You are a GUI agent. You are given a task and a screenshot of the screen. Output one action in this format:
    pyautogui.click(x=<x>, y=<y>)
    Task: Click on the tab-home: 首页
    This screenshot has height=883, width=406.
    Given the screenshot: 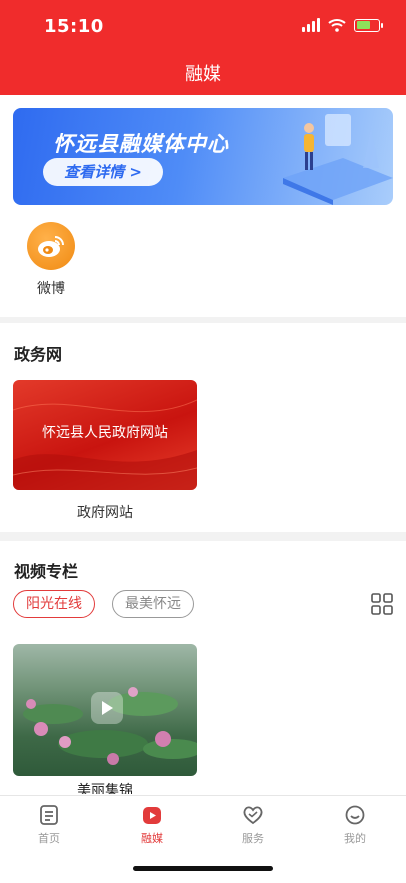 What is the action you would take?
    pyautogui.click(x=49, y=825)
    